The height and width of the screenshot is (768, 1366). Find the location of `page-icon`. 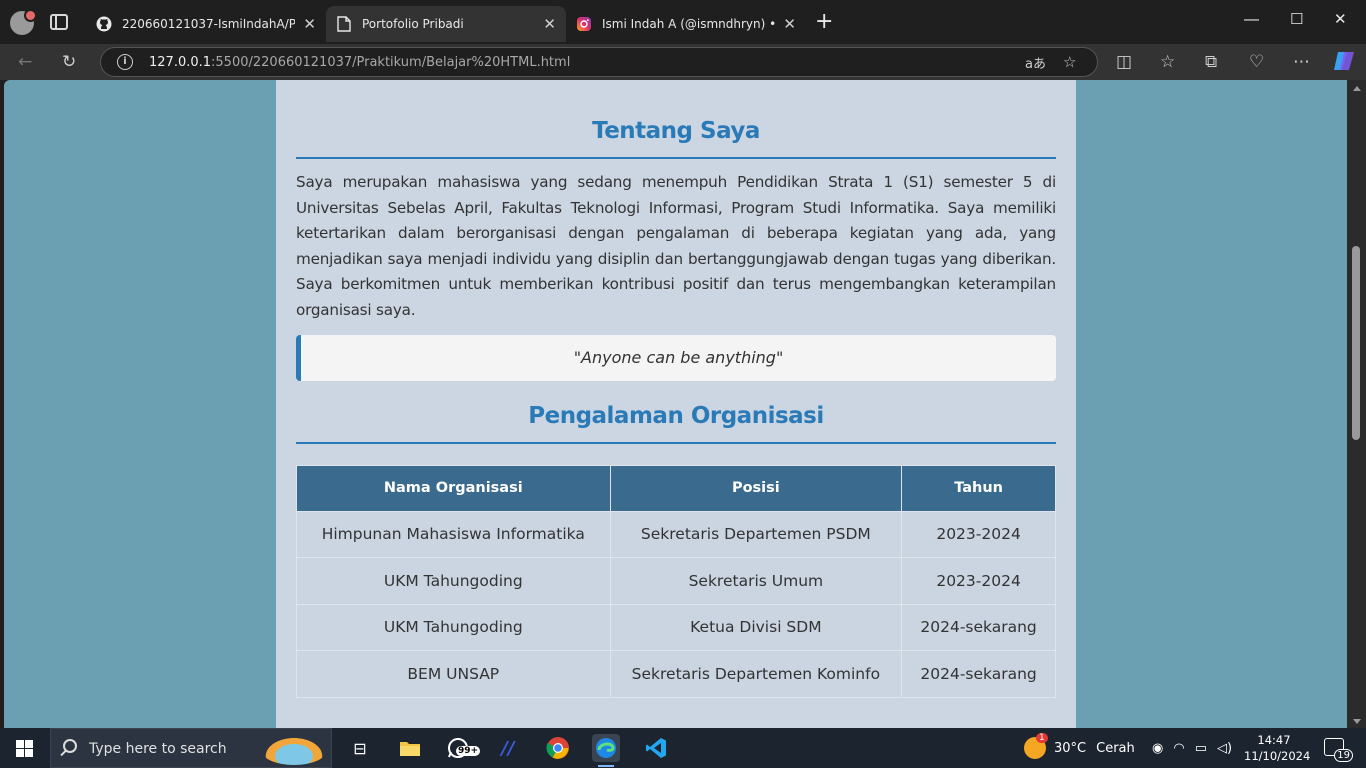

page-icon is located at coordinates (344, 24).